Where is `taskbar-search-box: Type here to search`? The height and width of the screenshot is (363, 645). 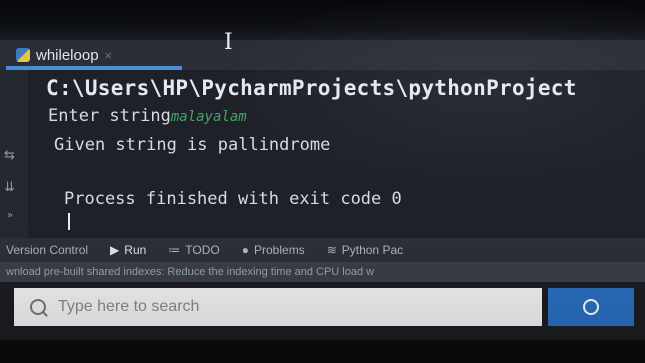
taskbar-search-box: Type here to search is located at coordinates (278, 307).